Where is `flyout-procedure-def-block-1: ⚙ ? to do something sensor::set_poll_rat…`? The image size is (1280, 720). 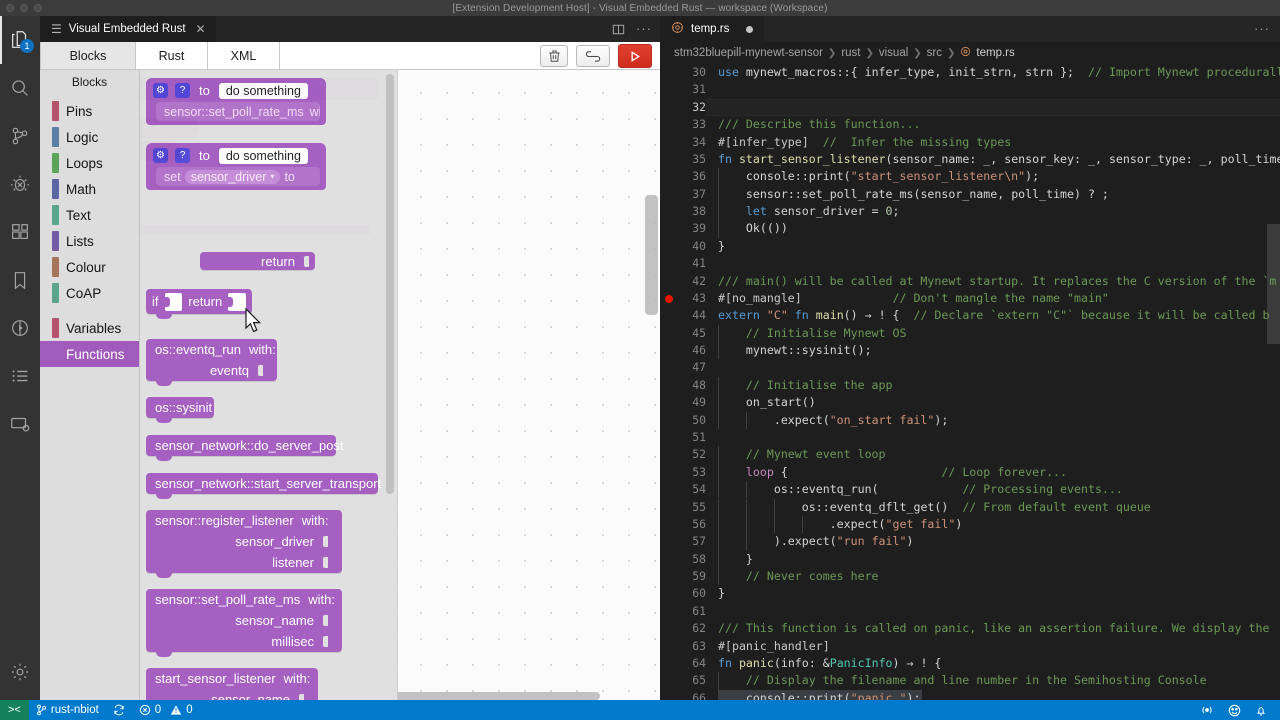 flyout-procedure-def-block-1: ⚙ ? to do something sensor::set_poll_rat… is located at coordinates (236, 101).